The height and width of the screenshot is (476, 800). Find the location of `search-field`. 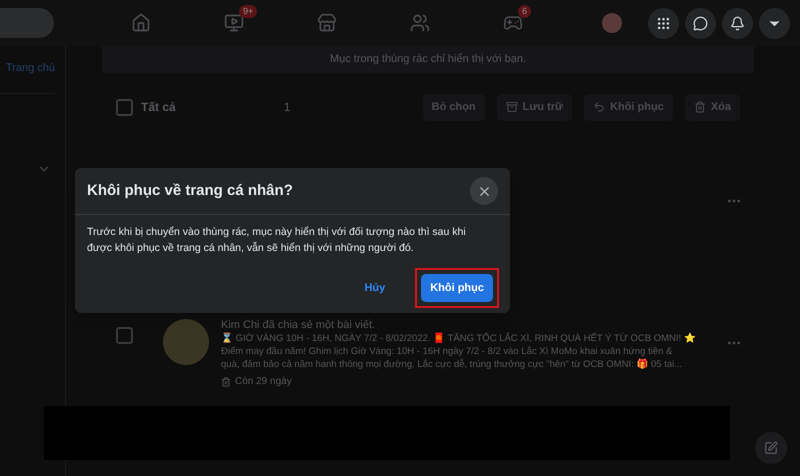

search-field is located at coordinates (27, 23).